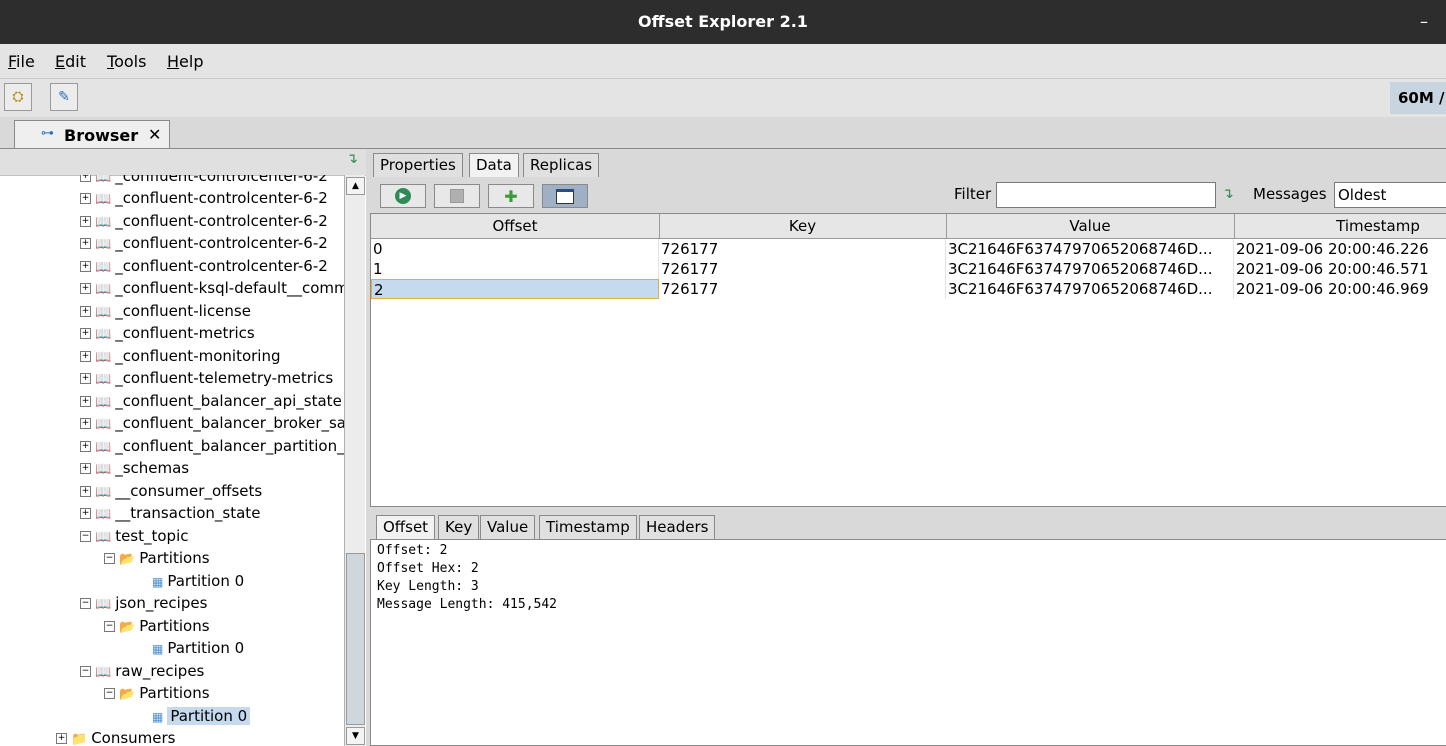  Describe the element at coordinates (211, 401) in the screenshot. I see `tree-item-topic: + 📖 _confluent_balancer_api_state` at that location.